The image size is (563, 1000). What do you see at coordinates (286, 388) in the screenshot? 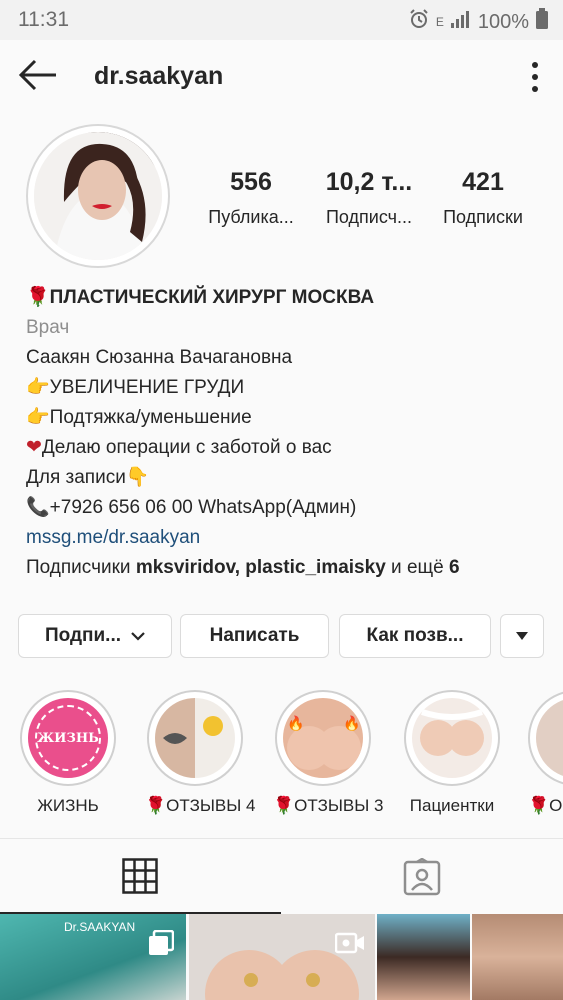
I see `bio-line-augmentation: 👉УВЕЛИЧЕНИЕ ГРУДИ` at bounding box center [286, 388].